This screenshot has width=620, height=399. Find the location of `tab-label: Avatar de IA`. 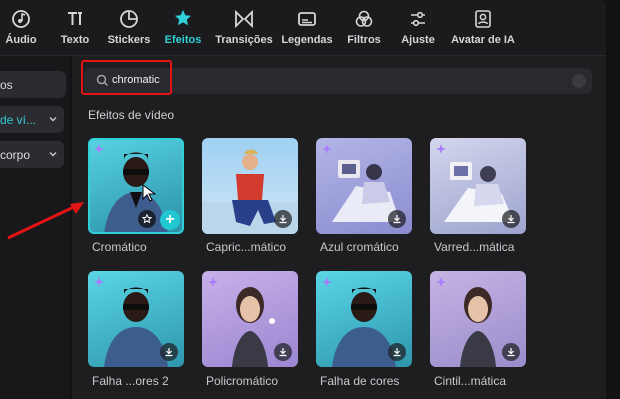

tab-label: Avatar de IA is located at coordinates (483, 40).